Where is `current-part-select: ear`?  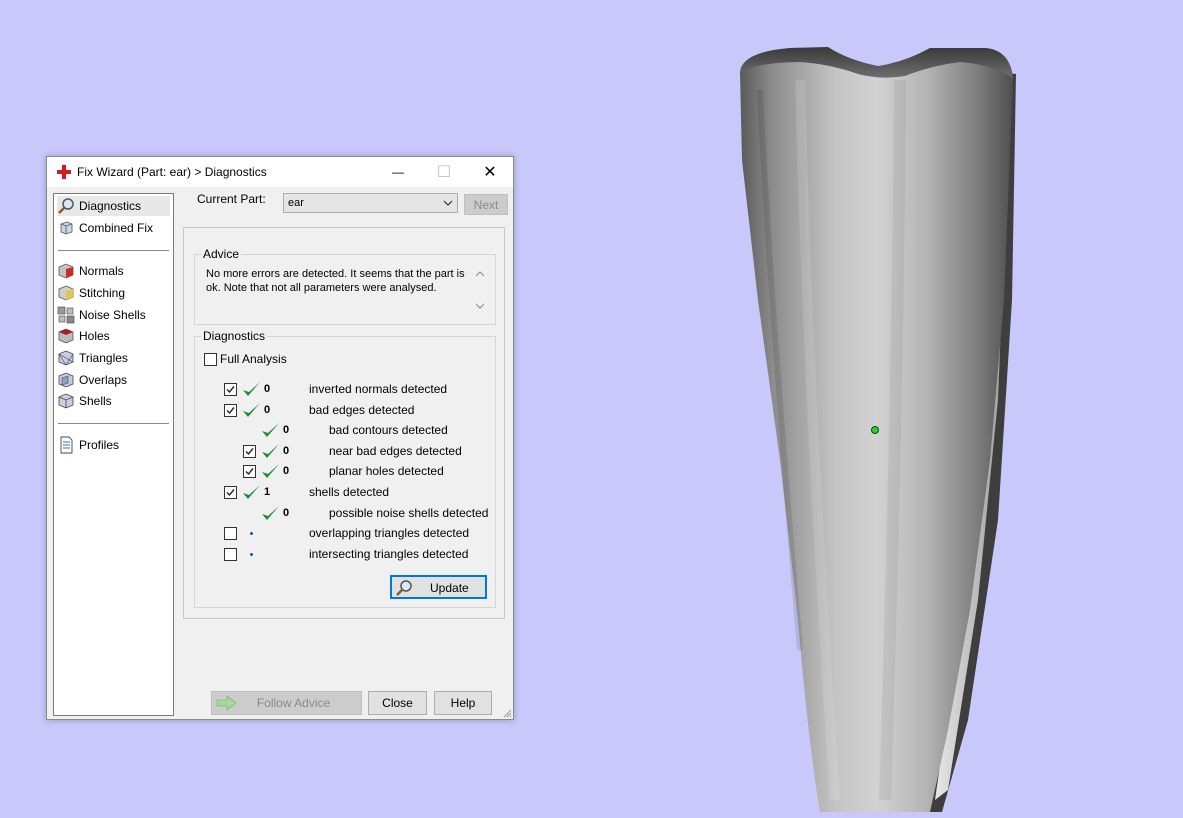
current-part-select: ear is located at coordinates (370, 203).